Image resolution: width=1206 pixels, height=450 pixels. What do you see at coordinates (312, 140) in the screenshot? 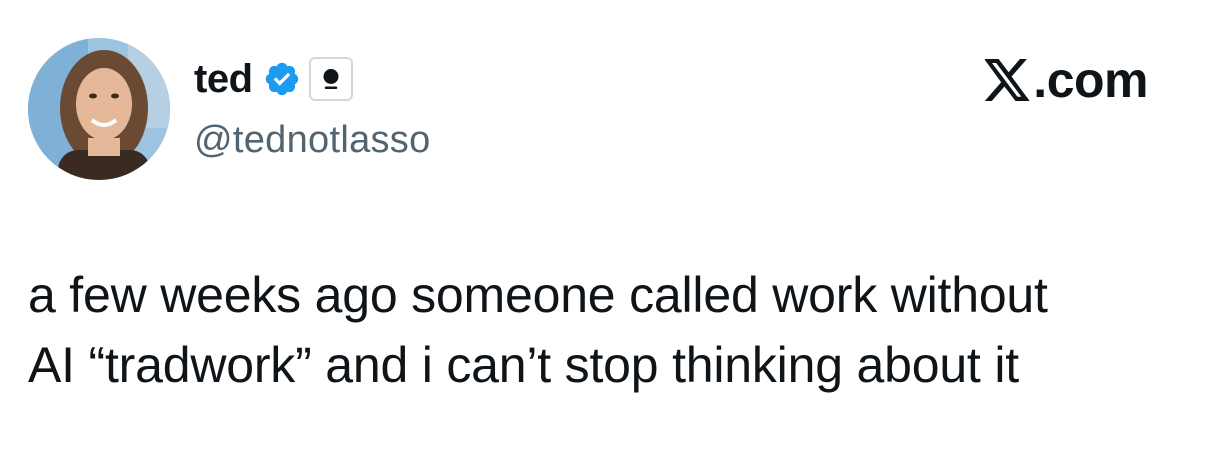
I see `author-handle: @tednotlasso` at bounding box center [312, 140].